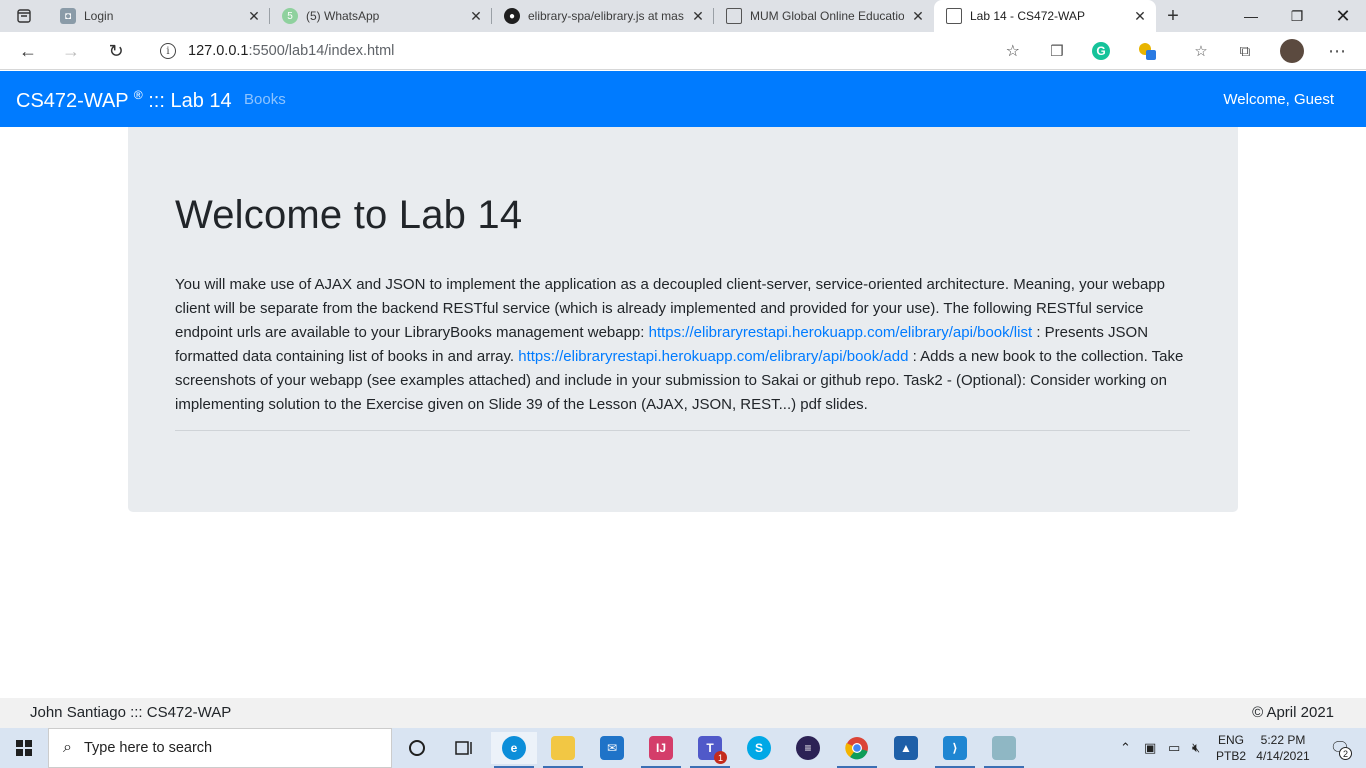 The height and width of the screenshot is (768, 1366). I want to click on folder-icon, so click(563, 748).